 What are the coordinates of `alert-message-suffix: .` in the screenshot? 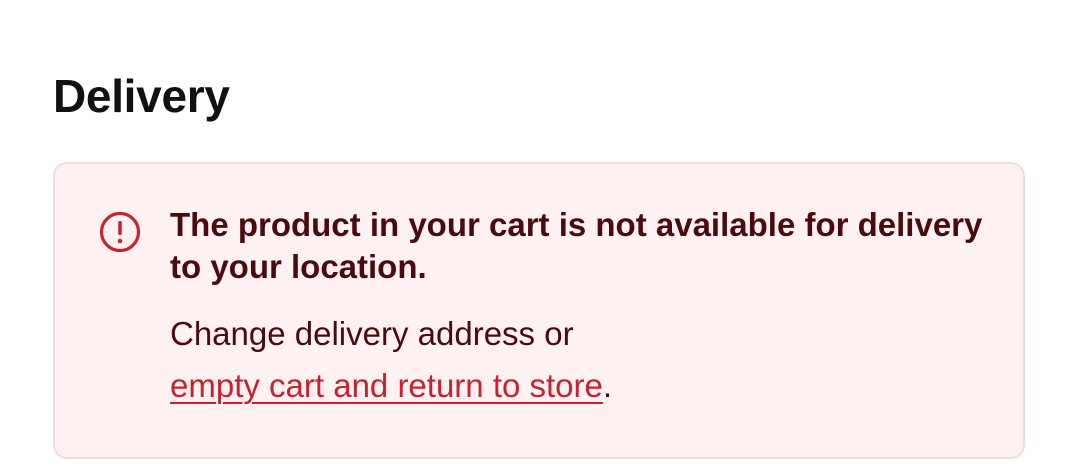 It's located at (607, 385).